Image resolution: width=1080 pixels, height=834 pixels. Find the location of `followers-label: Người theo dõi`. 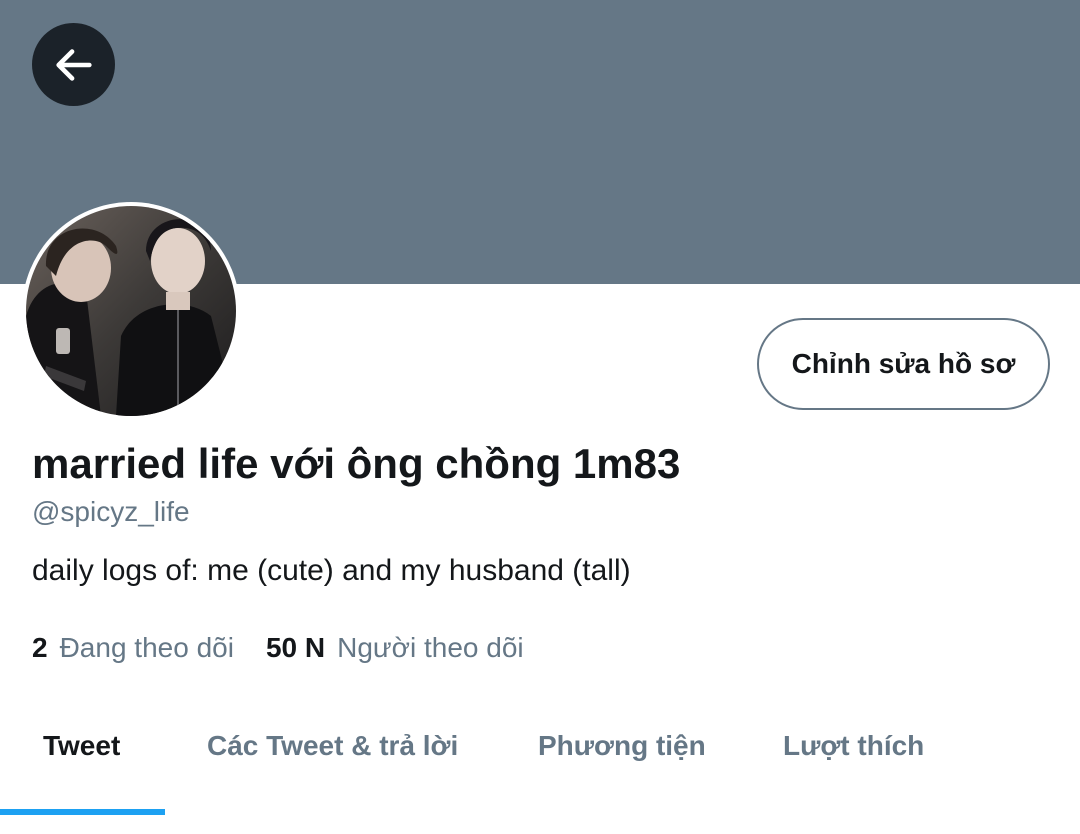

followers-label: Người theo dõi is located at coordinates (430, 647).